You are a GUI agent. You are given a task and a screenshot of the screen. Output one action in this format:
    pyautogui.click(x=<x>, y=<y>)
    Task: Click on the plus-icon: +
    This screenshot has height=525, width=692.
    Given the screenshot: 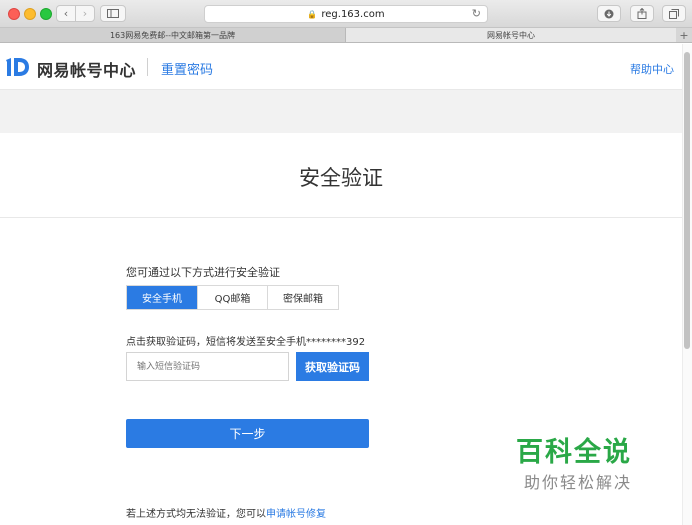 What is the action you would take?
    pyautogui.click(x=684, y=35)
    